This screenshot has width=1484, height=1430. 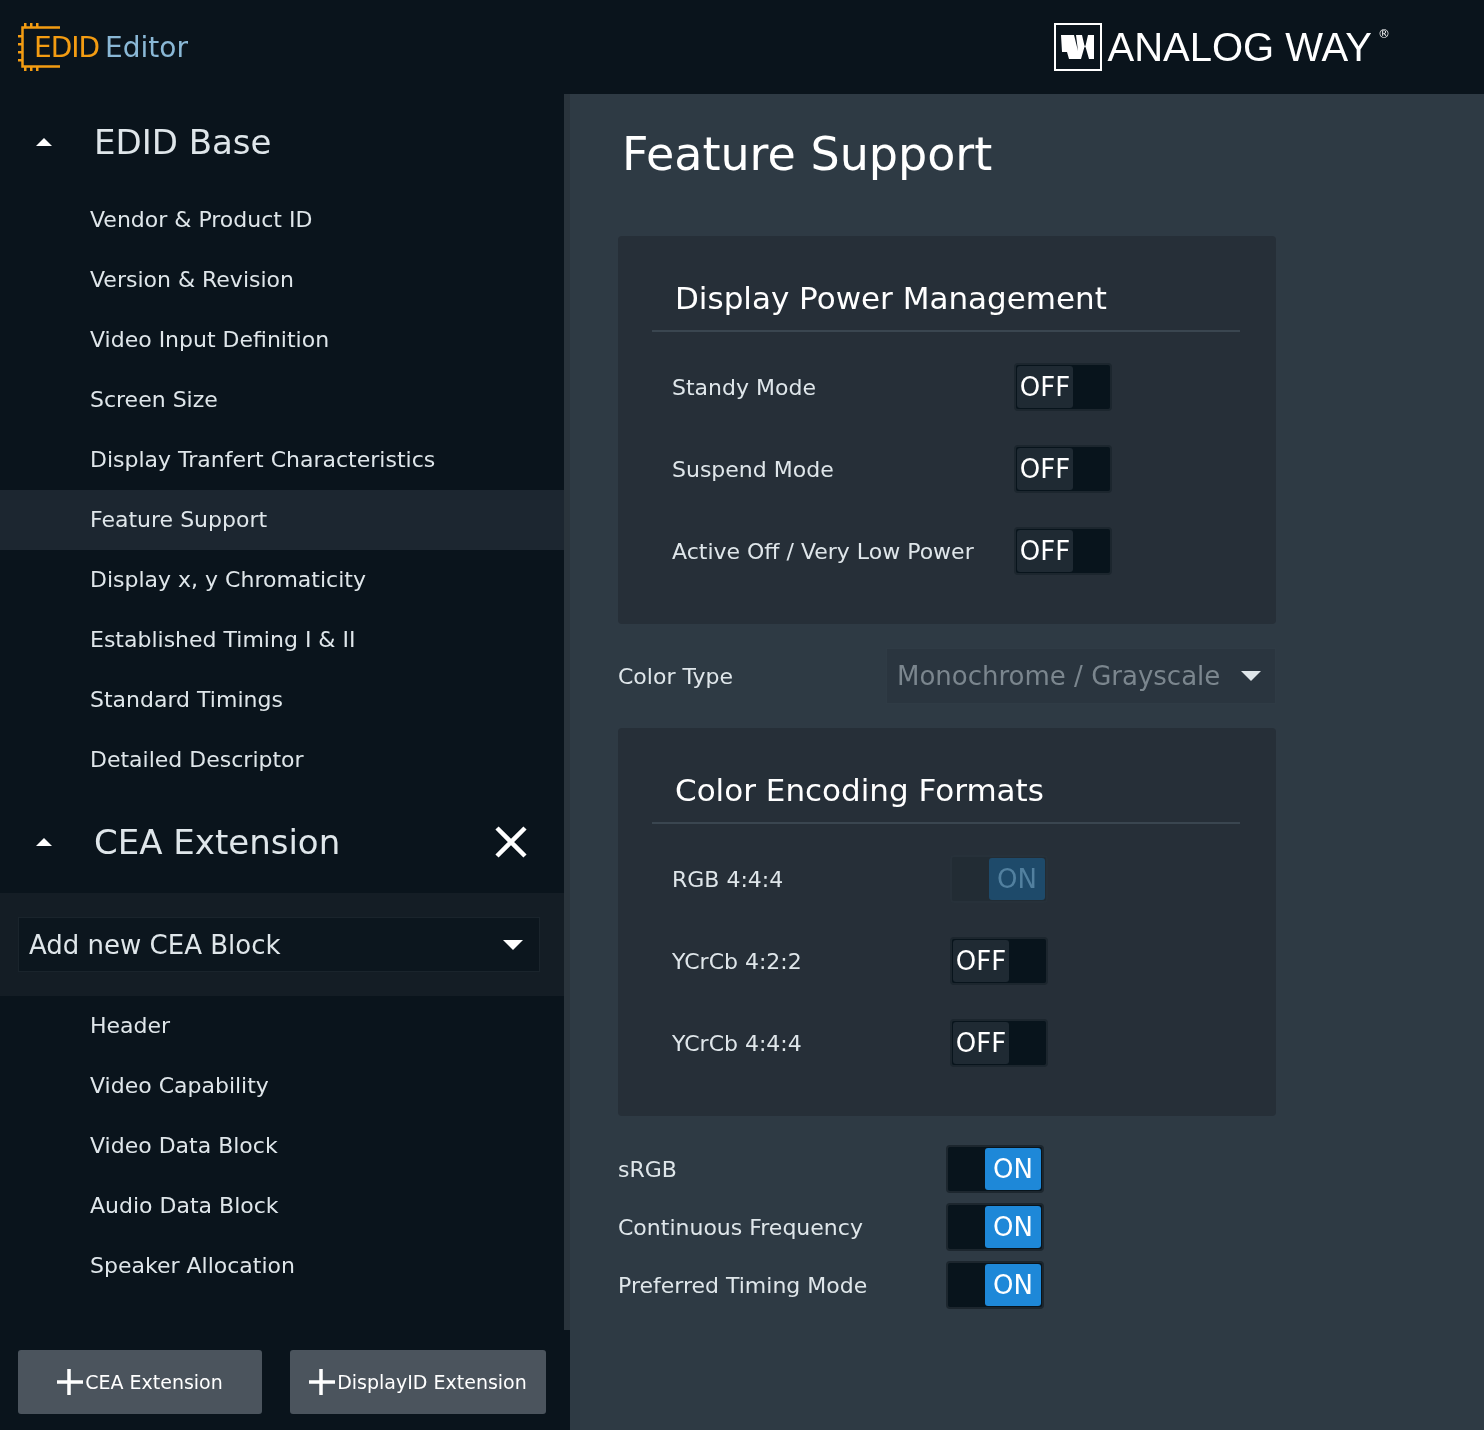 I want to click on sidebar-item: Version & Revision, so click(x=282, y=280).